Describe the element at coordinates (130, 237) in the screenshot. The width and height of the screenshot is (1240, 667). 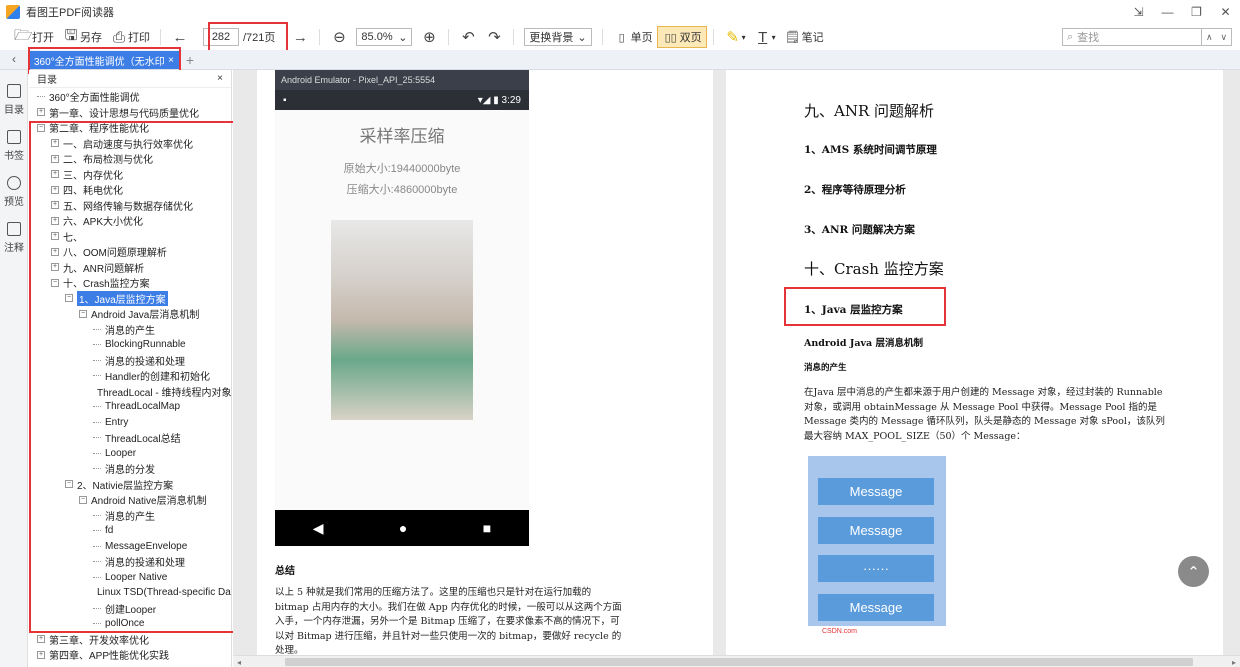
I see `outline-item: + 七、` at that location.